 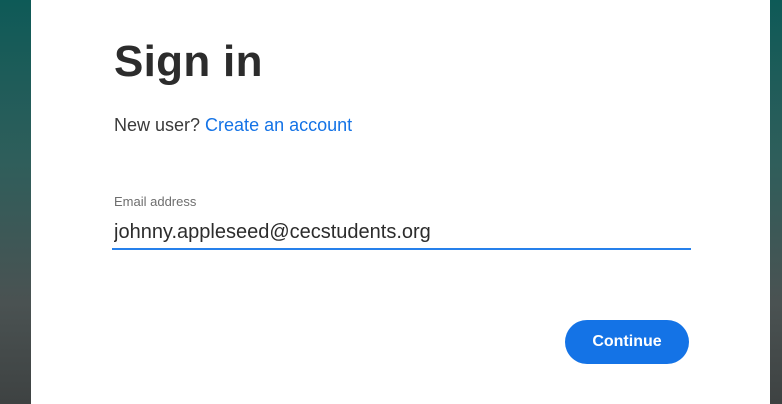 I want to click on create-account-link: Create an account, so click(x=278, y=125).